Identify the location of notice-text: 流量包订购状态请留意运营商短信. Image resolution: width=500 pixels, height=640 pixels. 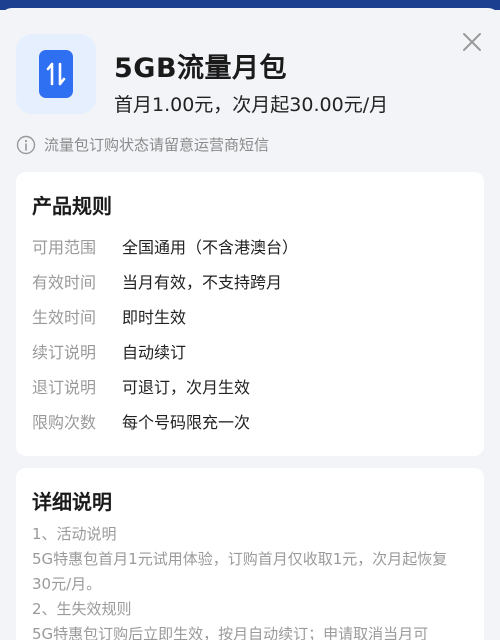
(157, 145).